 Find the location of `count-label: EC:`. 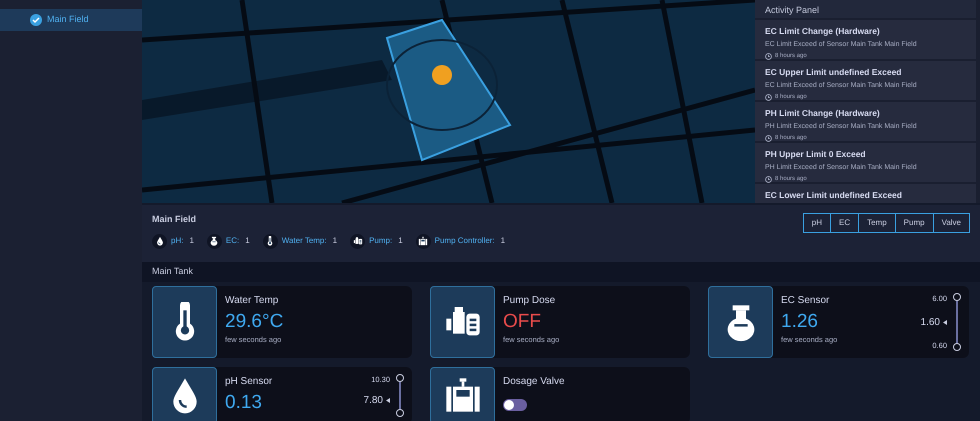

count-label: EC: is located at coordinates (233, 241).